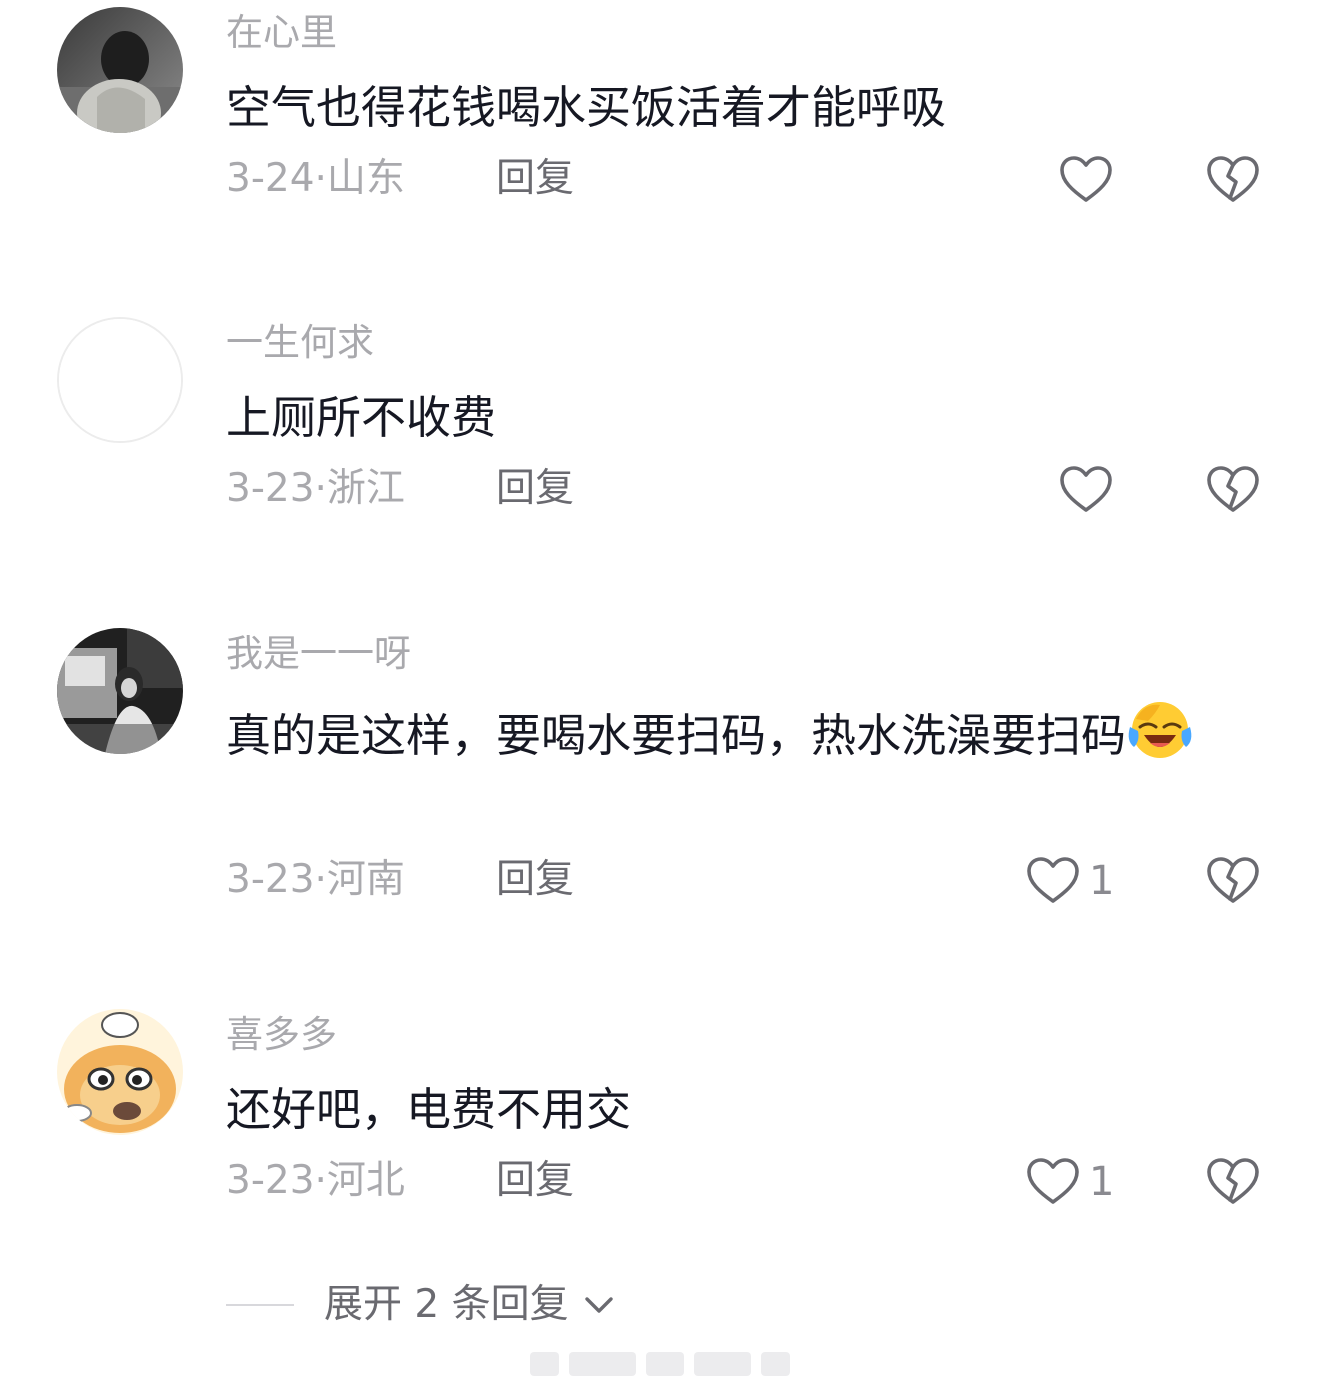  What do you see at coordinates (598, 1305) in the screenshot?
I see `chevron-down-icon` at bounding box center [598, 1305].